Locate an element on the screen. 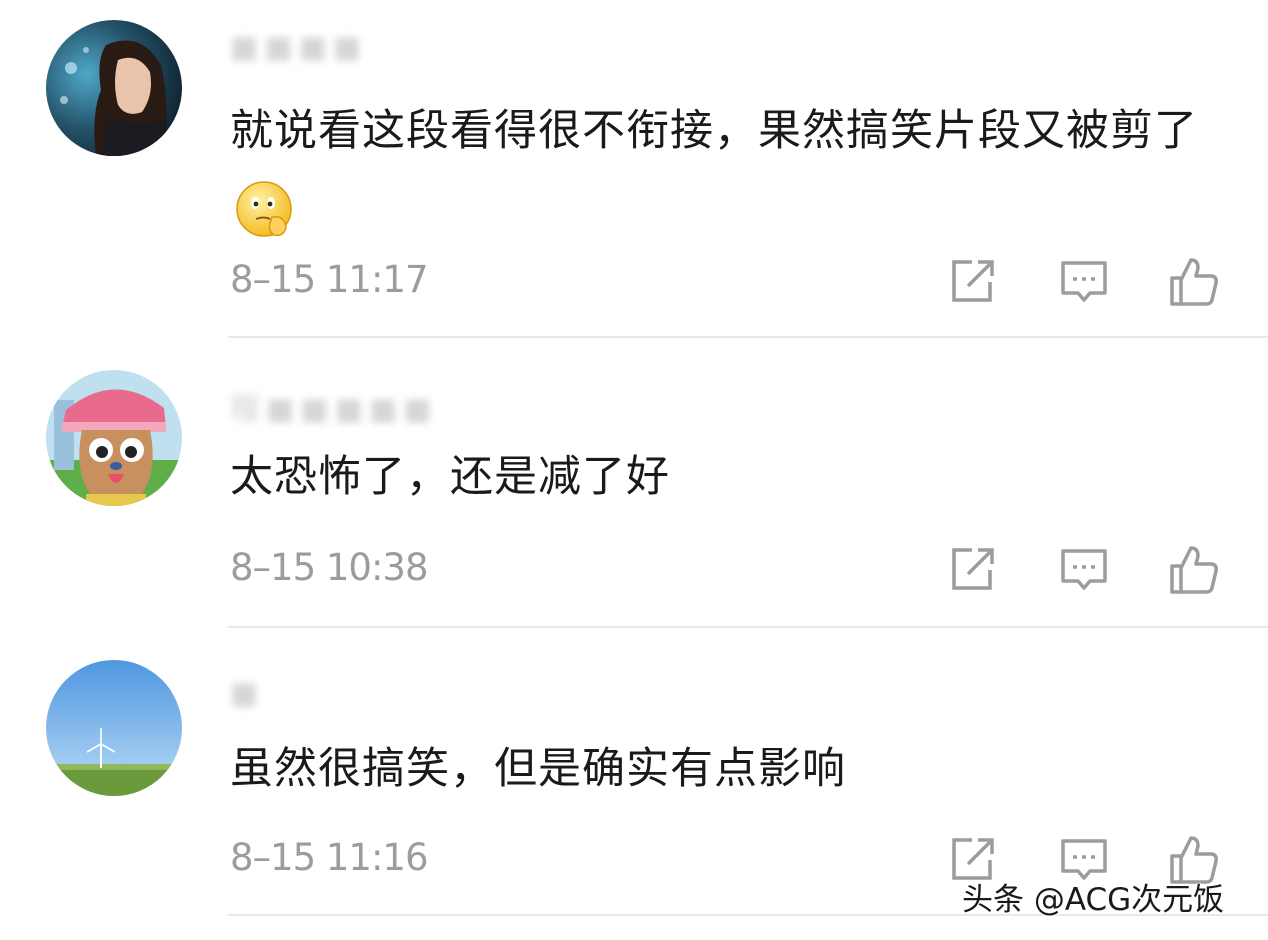 This screenshot has height=940, width=1268. comment-timestamp: 8–15 11:16 is located at coordinates (329, 857).